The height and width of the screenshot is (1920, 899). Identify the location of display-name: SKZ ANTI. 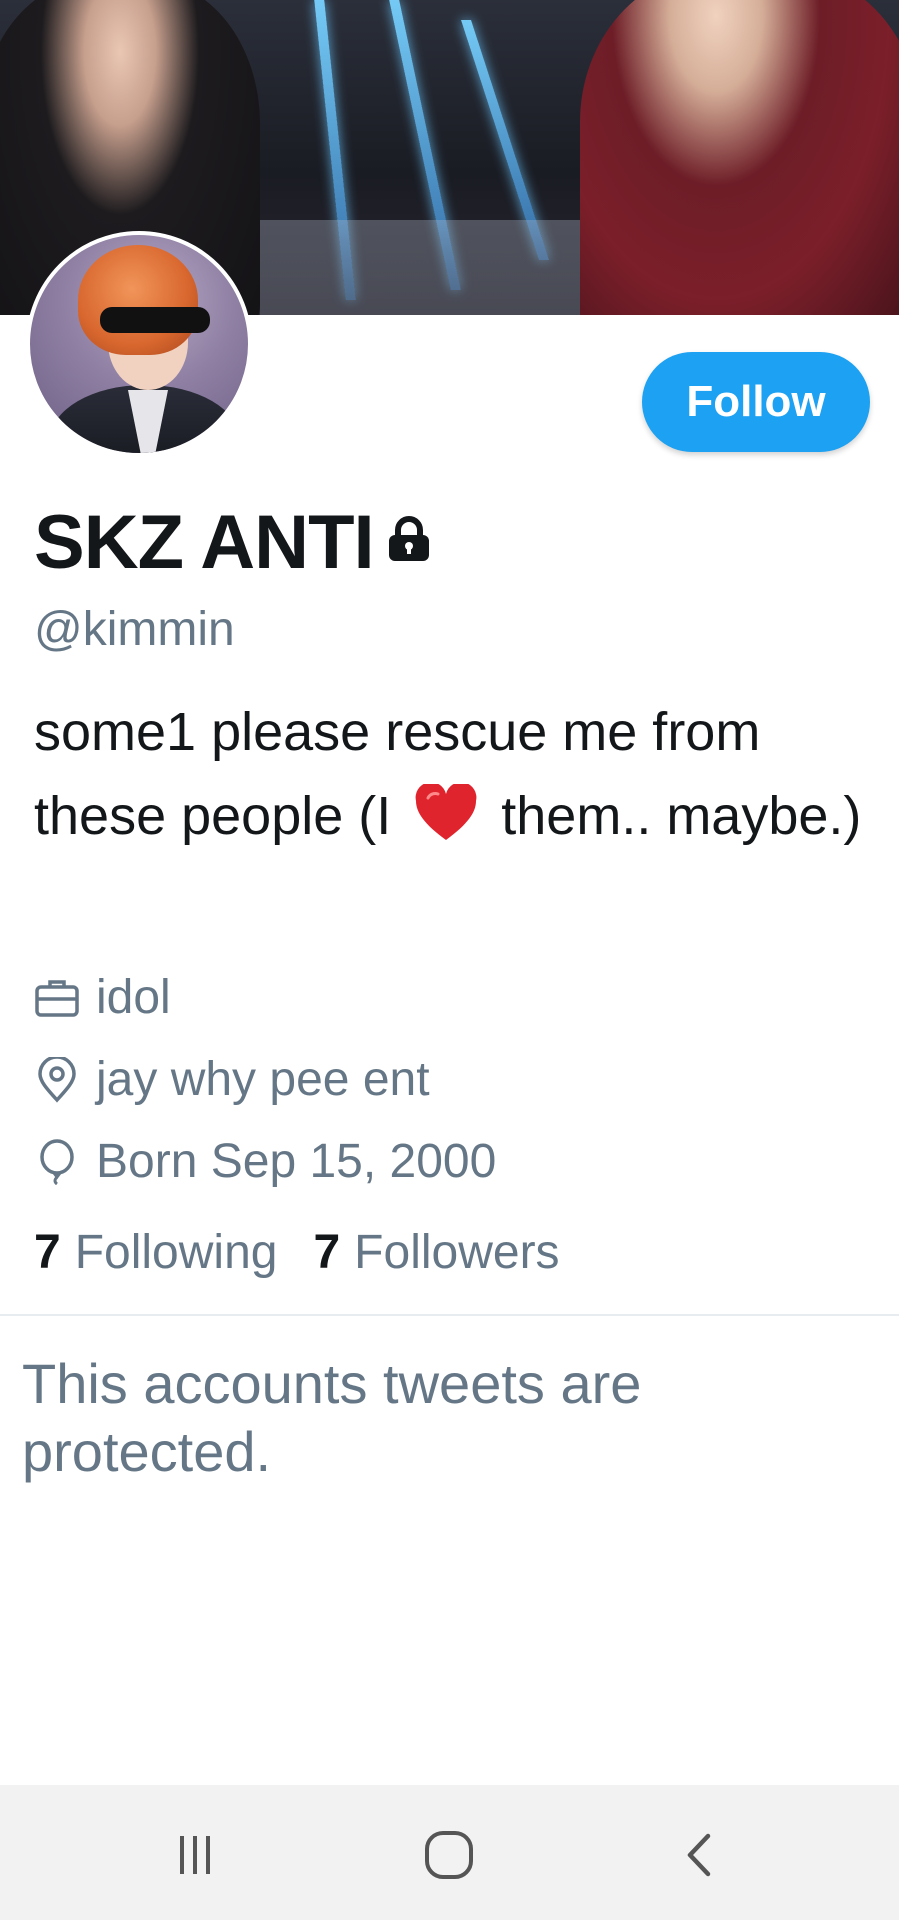
(204, 542).